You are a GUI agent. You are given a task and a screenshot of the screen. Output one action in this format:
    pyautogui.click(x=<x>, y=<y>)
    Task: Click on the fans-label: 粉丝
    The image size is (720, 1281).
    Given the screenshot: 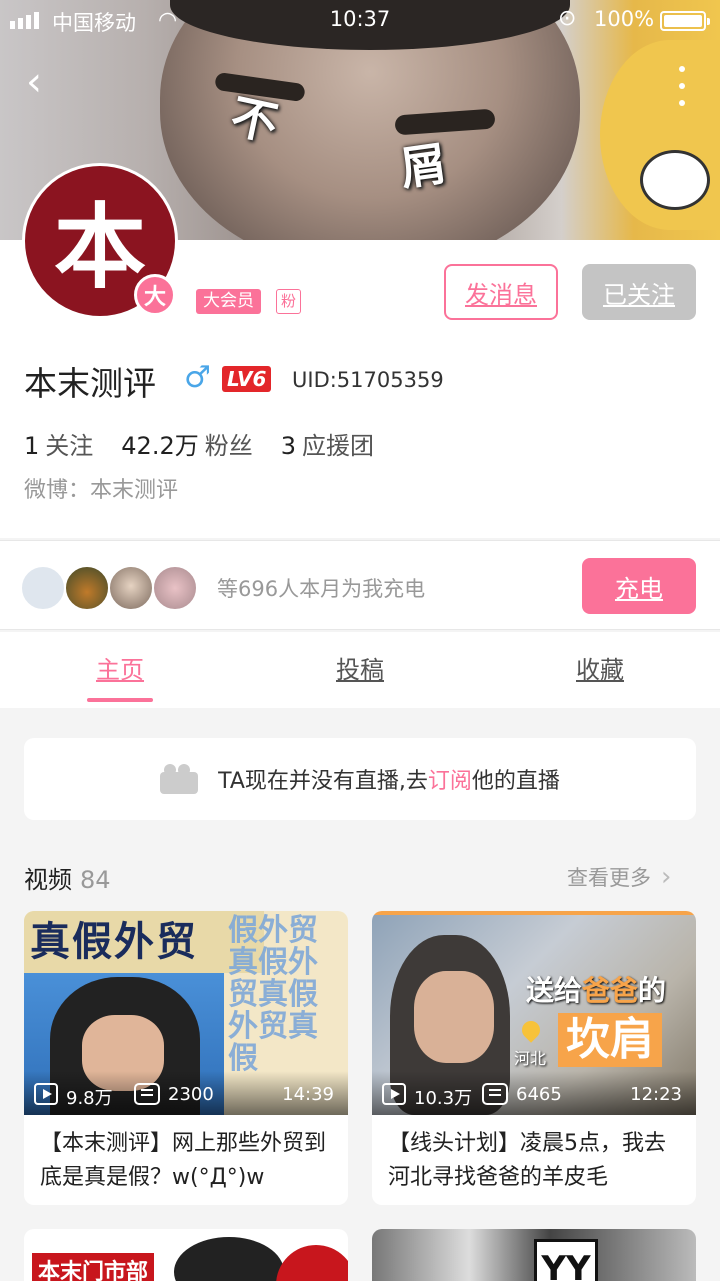 What is the action you would take?
    pyautogui.click(x=228, y=446)
    